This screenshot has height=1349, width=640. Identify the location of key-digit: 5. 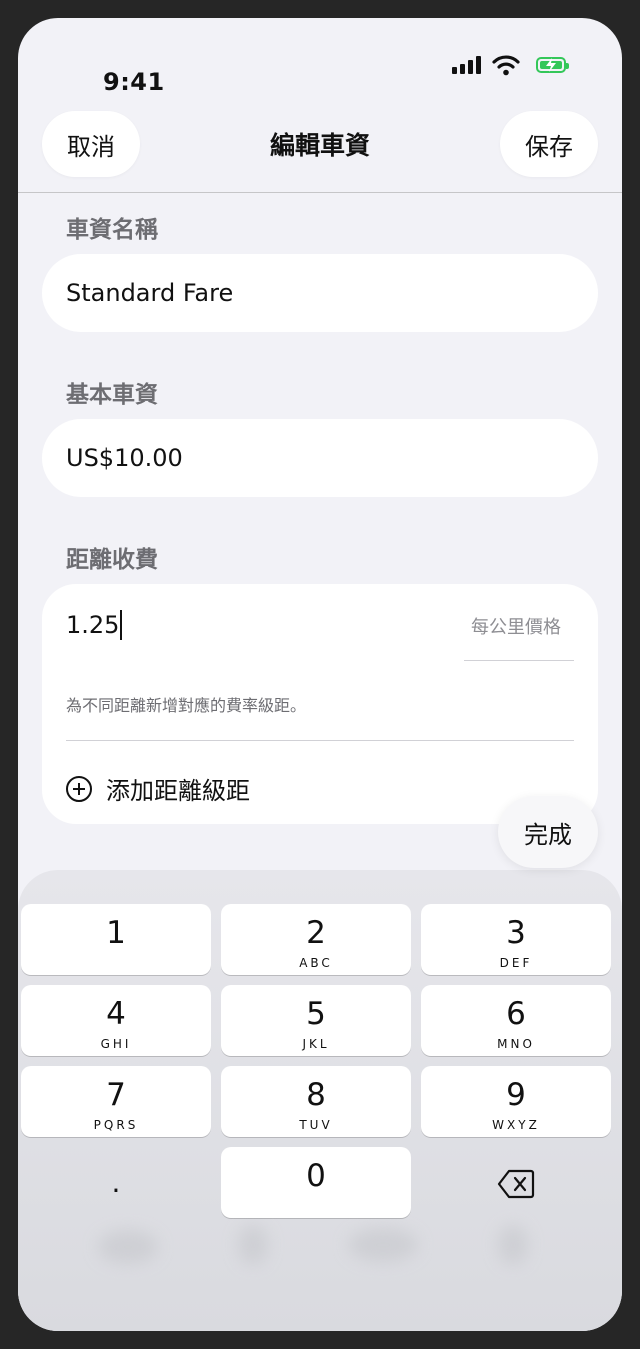
(316, 1014).